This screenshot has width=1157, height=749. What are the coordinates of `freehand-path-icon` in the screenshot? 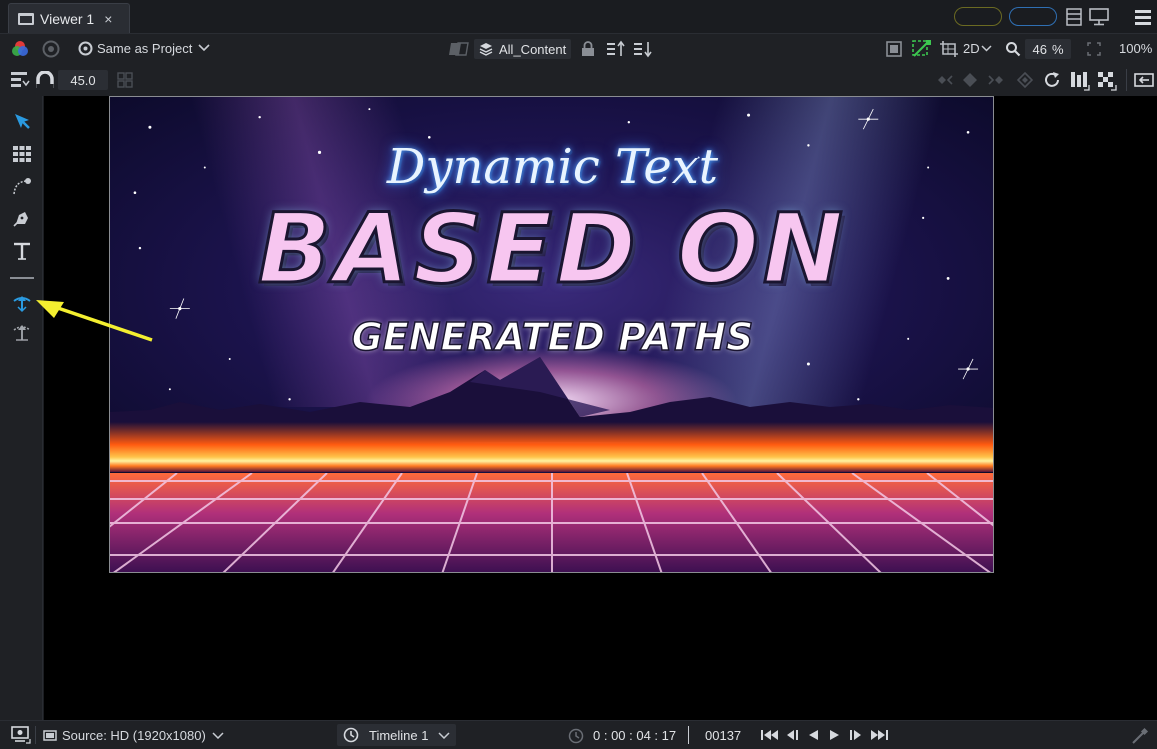 It's located at (22, 186).